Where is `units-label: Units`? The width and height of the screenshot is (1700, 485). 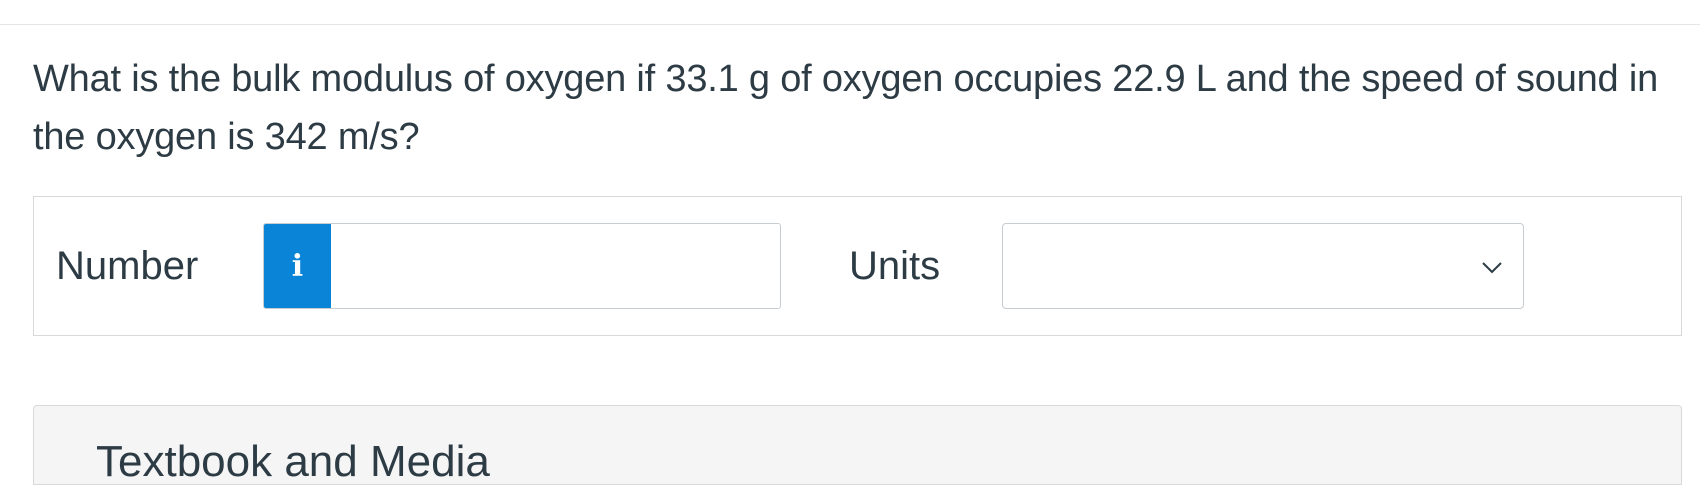 units-label: Units is located at coordinates (895, 266).